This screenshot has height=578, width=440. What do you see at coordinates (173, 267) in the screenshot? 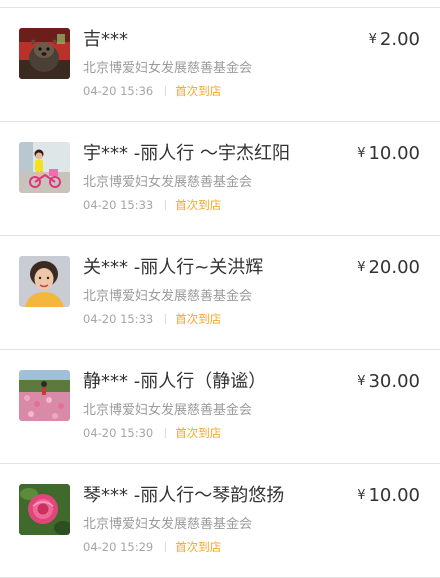
I see `donor-name: 关*** -丽人行~关洪辉` at bounding box center [173, 267].